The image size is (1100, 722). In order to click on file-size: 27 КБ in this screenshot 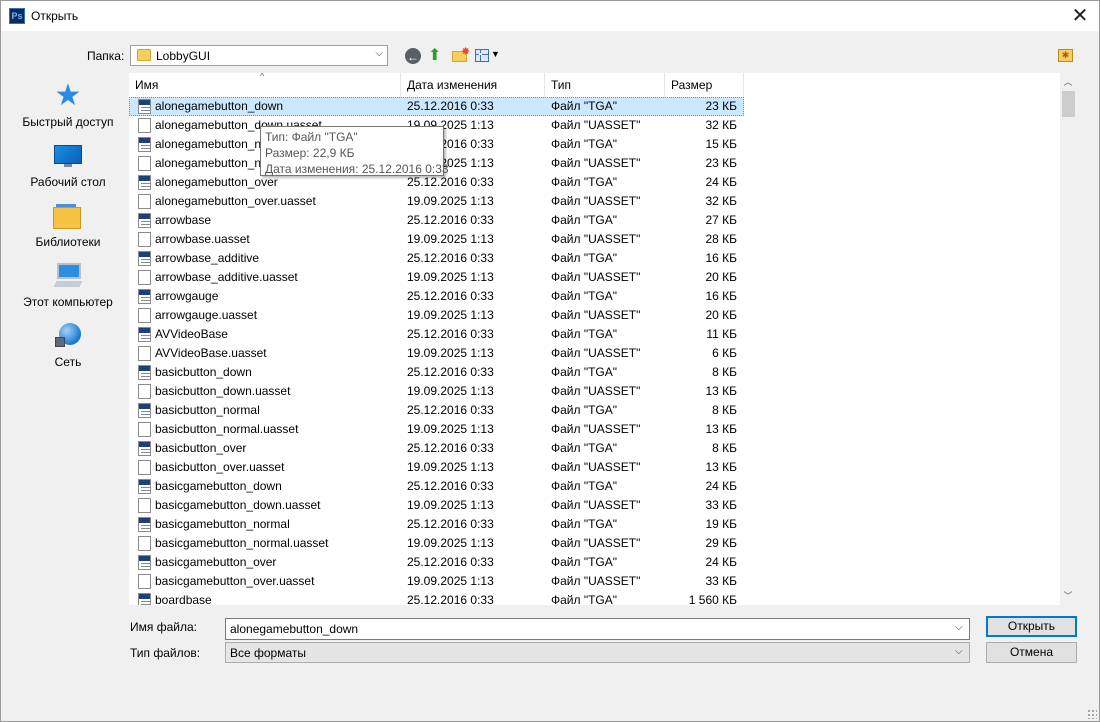, I will do `click(721, 220)`.